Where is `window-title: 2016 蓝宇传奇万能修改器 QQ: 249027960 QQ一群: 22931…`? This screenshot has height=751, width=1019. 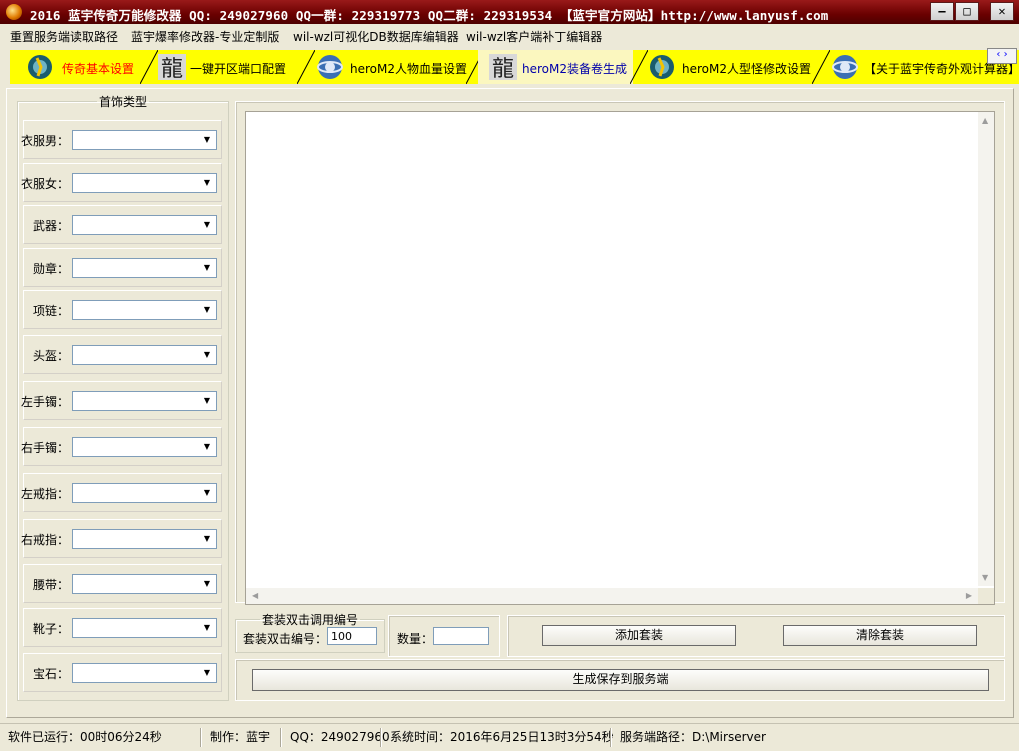 window-title: 2016 蓝宇传奇万能修改器 QQ: 249027960 QQ一群: 22931… is located at coordinates (429, 15).